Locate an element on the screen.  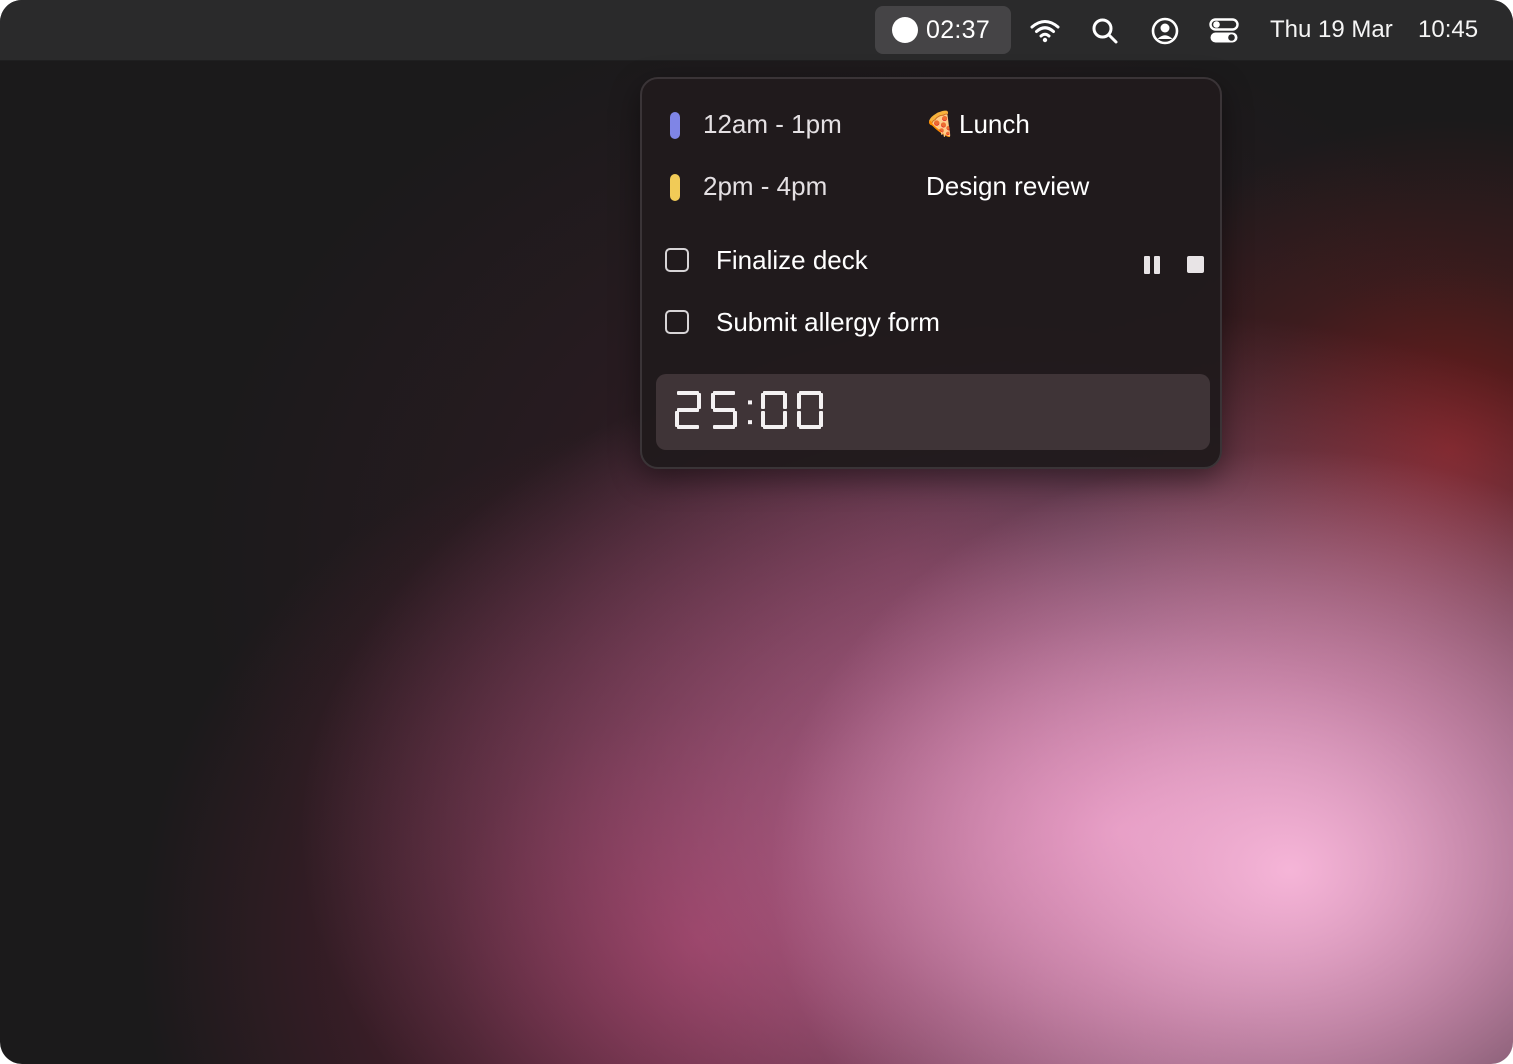
calendar-event-design-review: 2pm - 4pm Design review is located at coordinates (930, 187).